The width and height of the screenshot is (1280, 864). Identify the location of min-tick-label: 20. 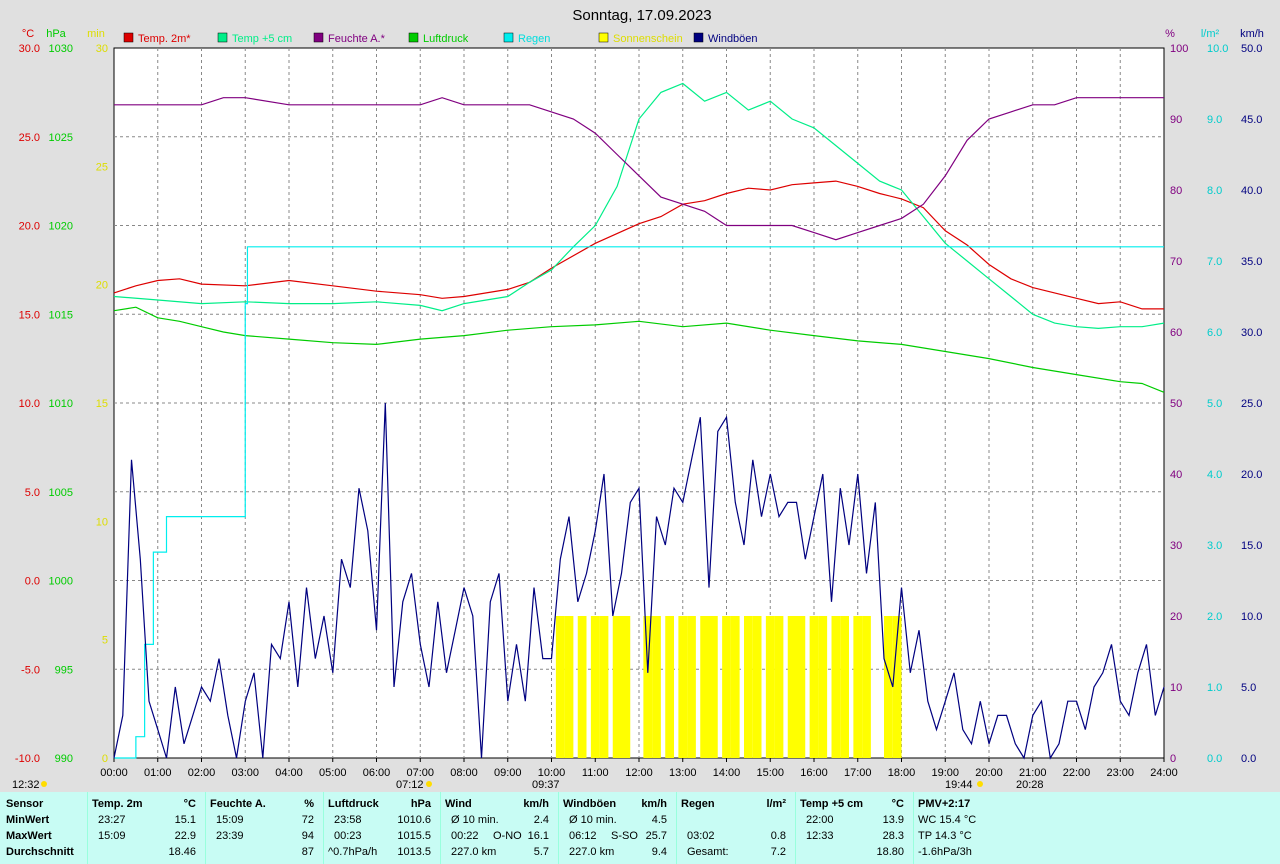
(102, 286).